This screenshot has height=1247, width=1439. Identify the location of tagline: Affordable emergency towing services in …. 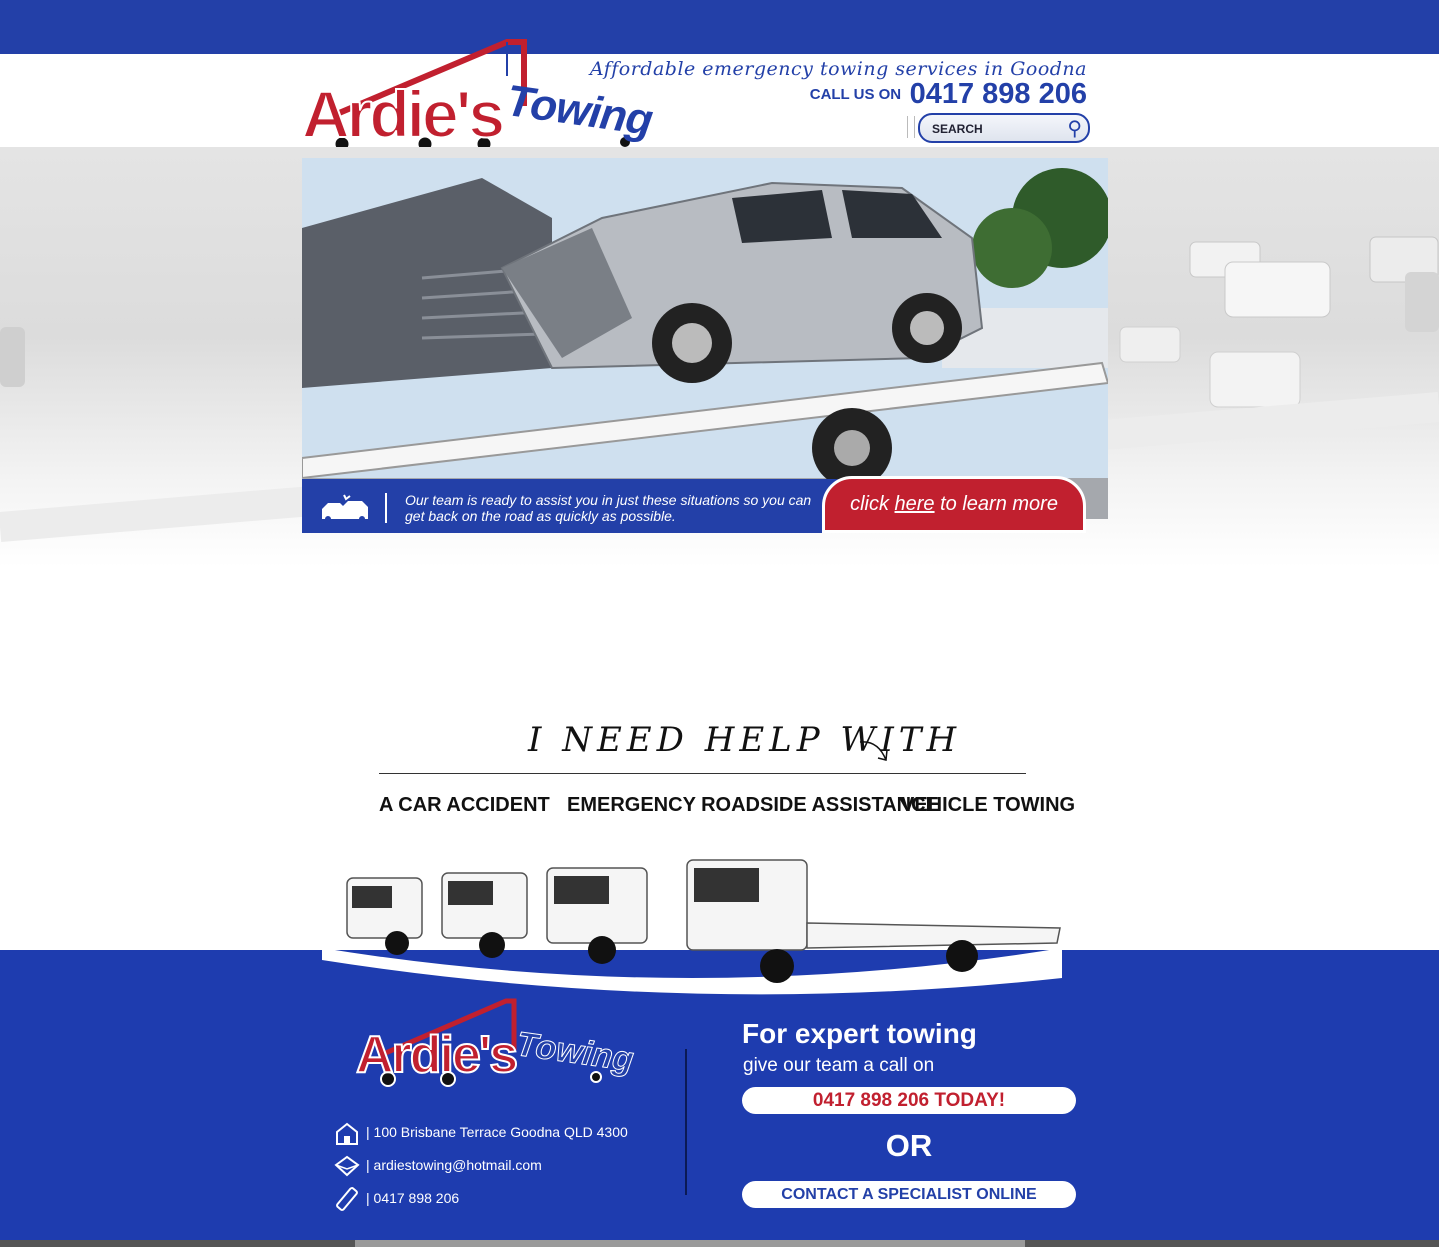
(838, 69).